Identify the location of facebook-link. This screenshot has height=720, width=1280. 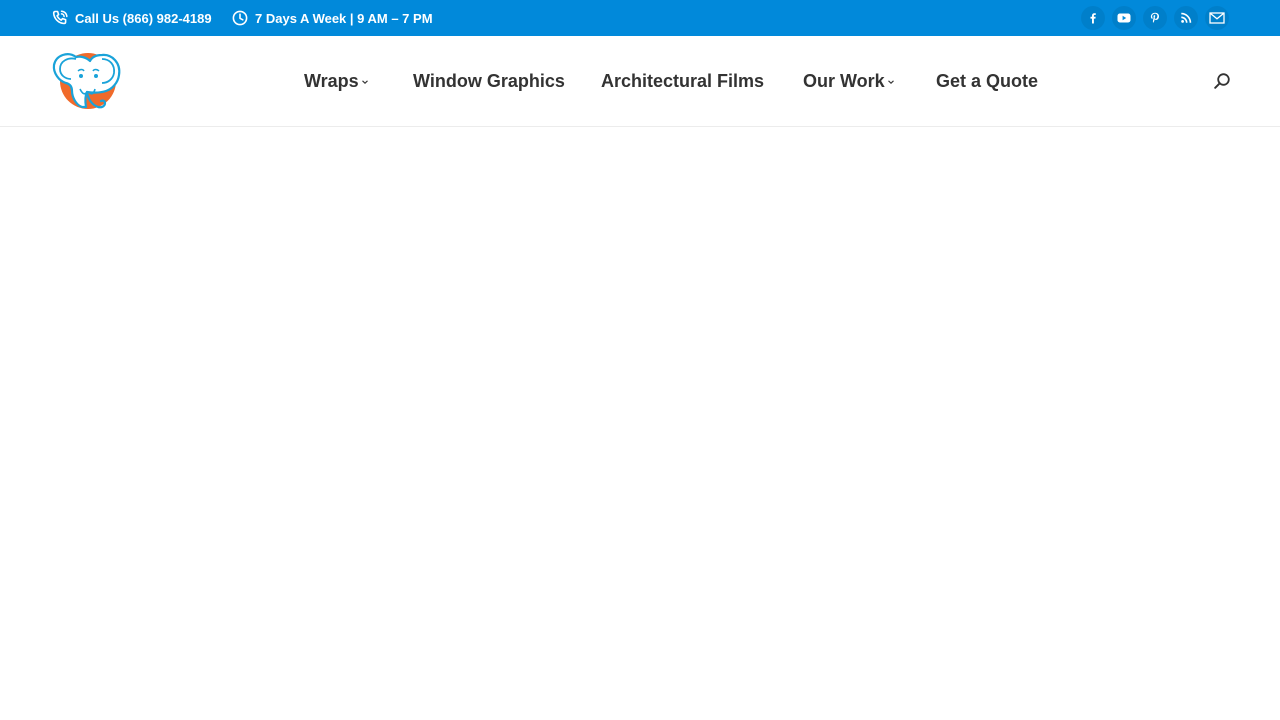
(1093, 18).